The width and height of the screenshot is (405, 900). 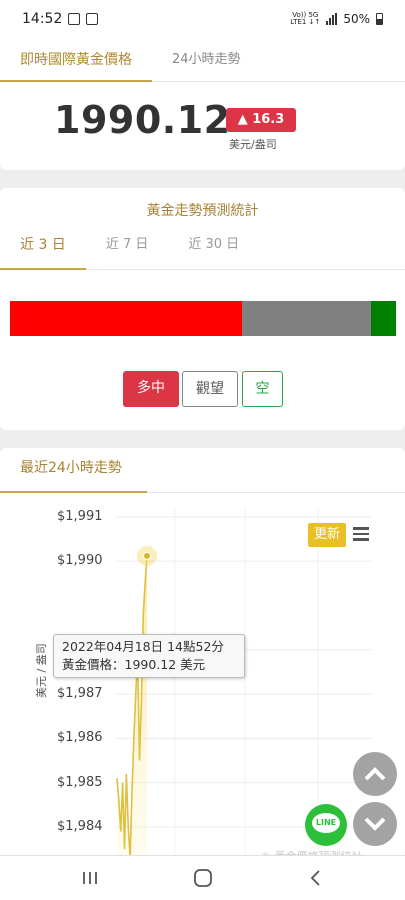 What do you see at coordinates (127, 249) in the screenshot?
I see `tab-7-days: 近 7 日` at bounding box center [127, 249].